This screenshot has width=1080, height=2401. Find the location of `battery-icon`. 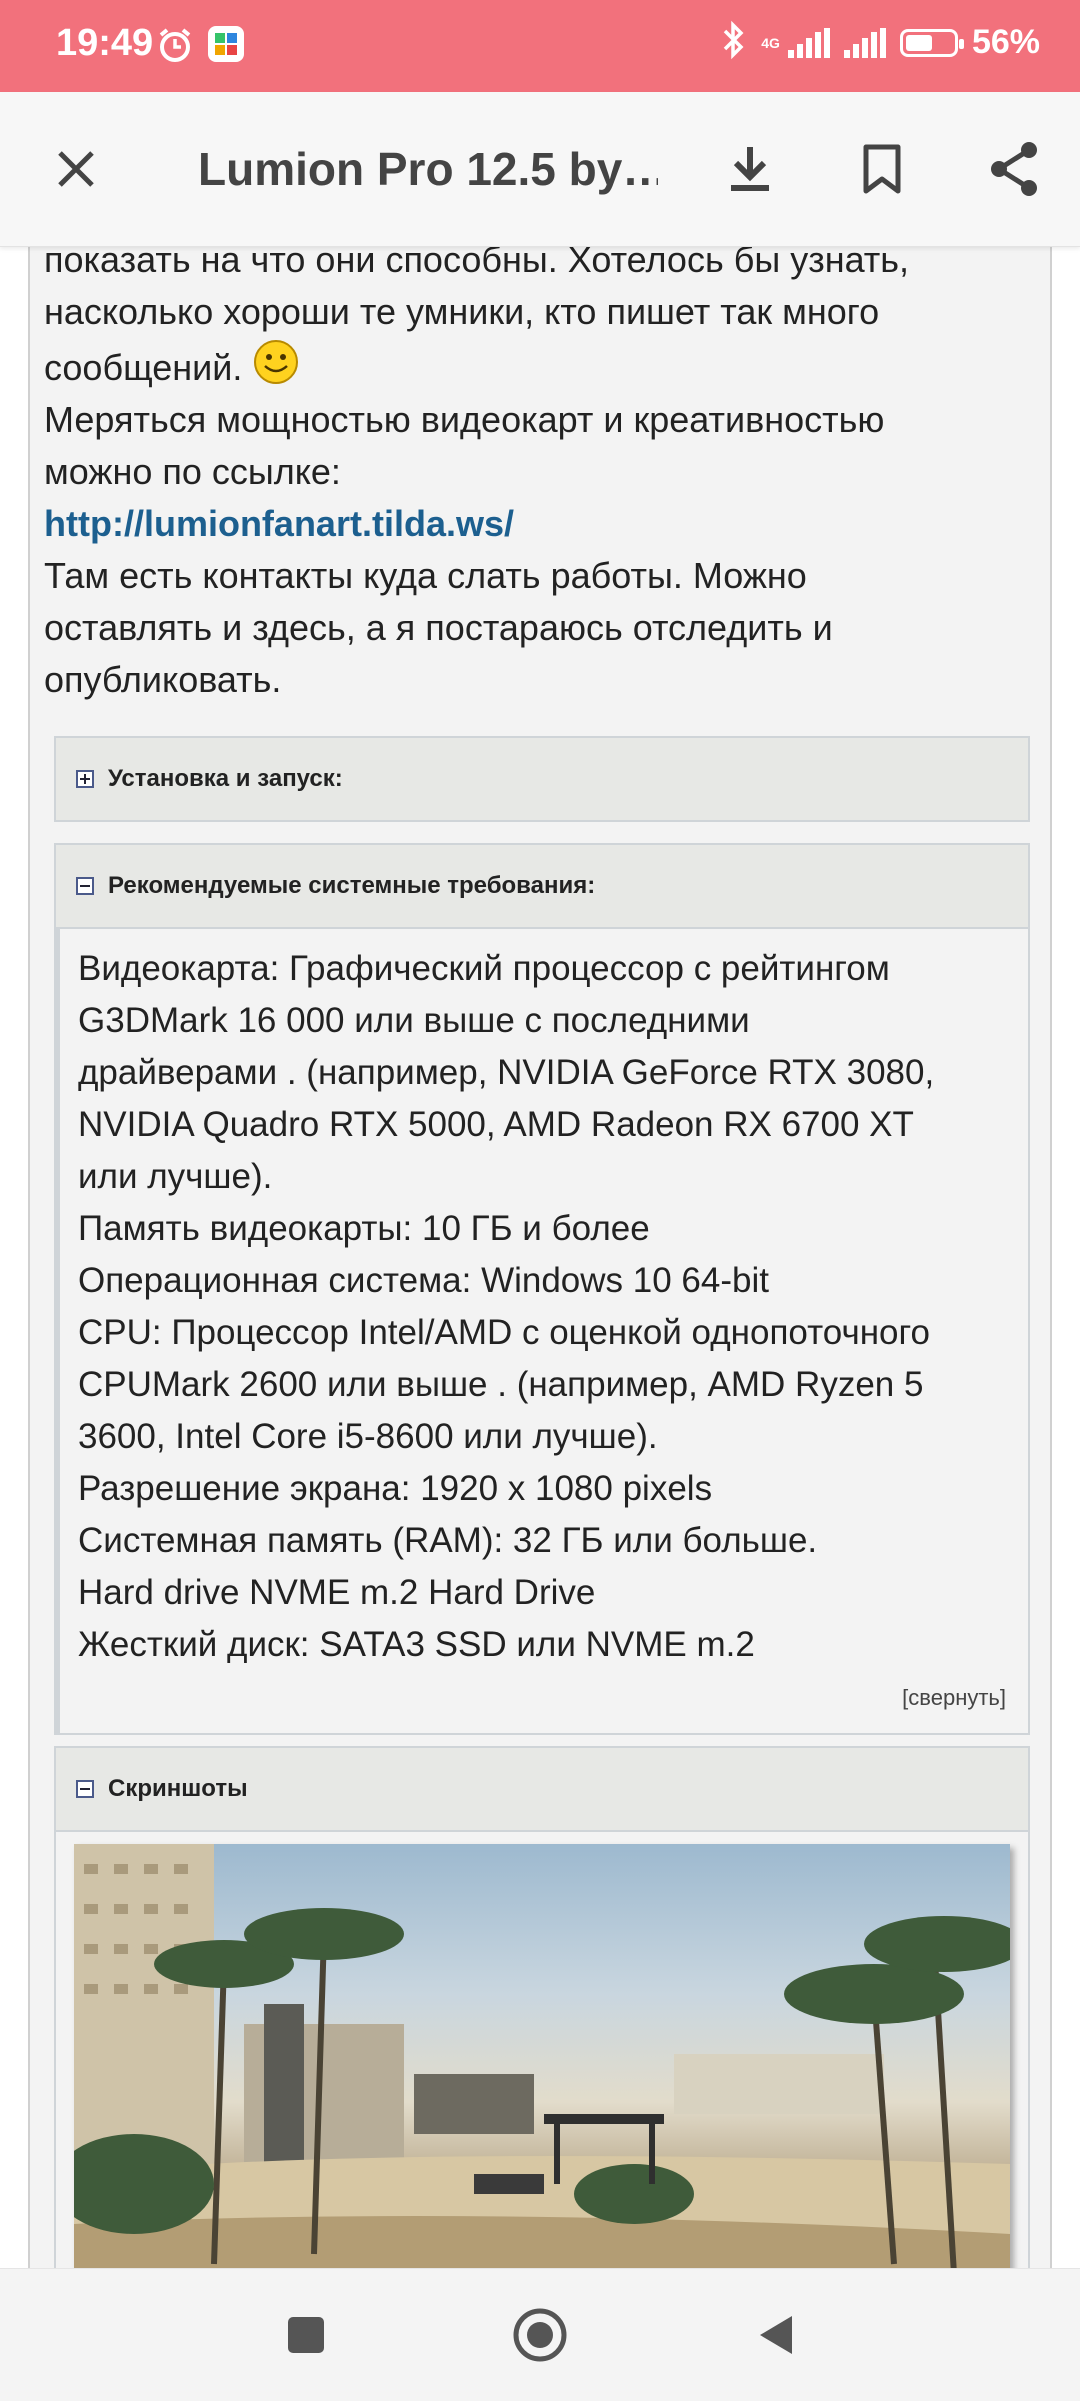

battery-icon is located at coordinates (931, 42).